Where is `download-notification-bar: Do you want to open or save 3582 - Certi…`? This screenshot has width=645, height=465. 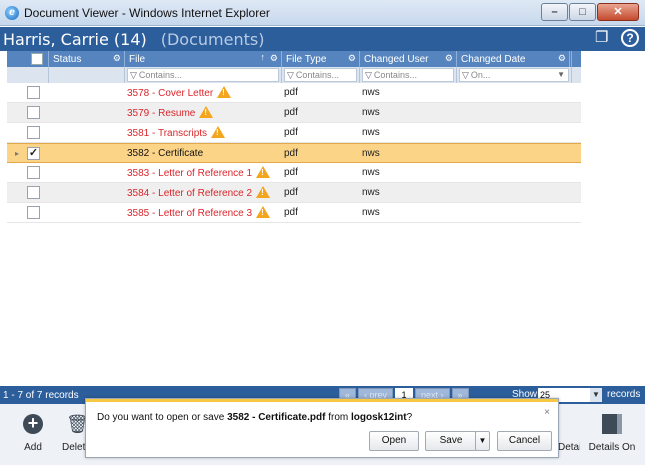
download-notification-bar: Do you want to open or save 3582 - Certi… is located at coordinates (322, 428).